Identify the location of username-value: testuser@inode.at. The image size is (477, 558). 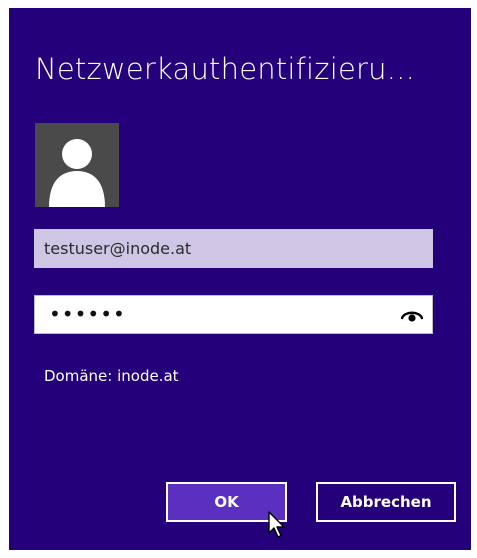
(118, 248).